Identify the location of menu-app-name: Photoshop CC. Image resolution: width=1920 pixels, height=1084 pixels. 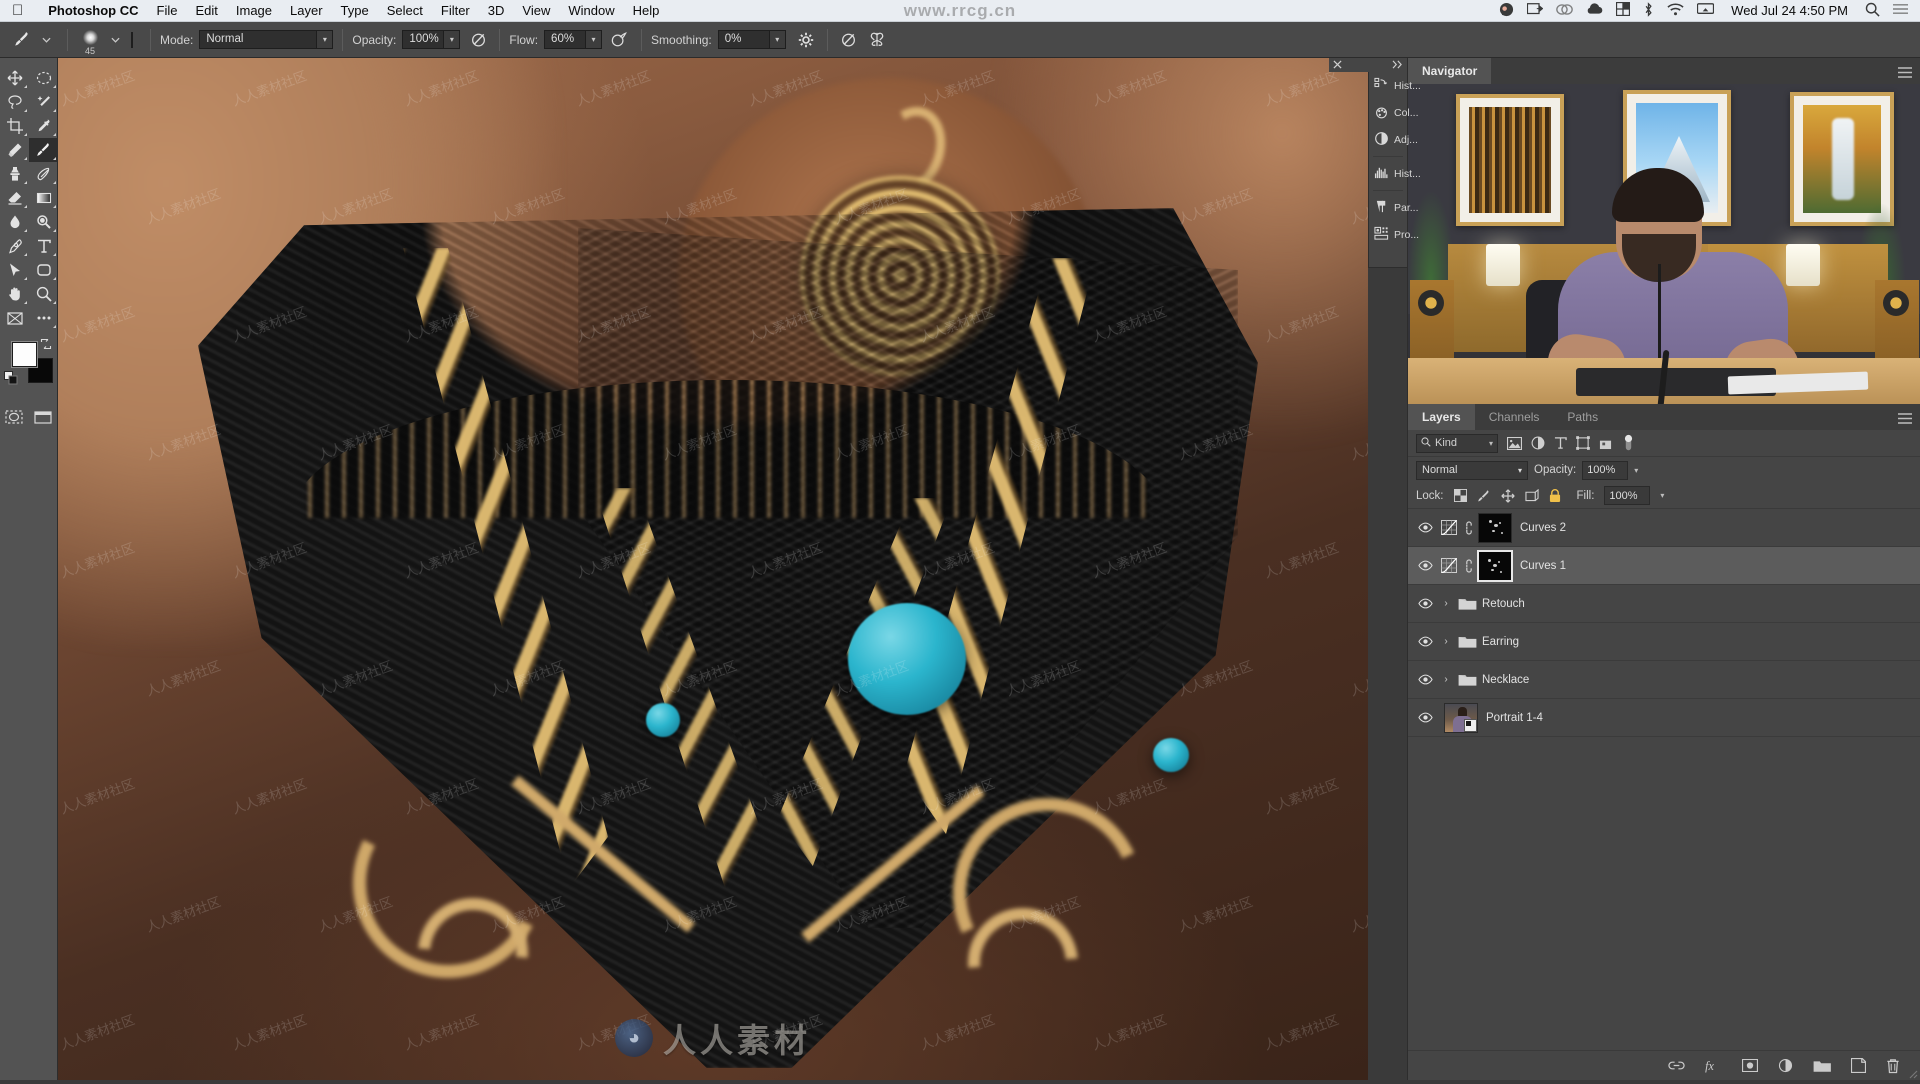
(93, 11).